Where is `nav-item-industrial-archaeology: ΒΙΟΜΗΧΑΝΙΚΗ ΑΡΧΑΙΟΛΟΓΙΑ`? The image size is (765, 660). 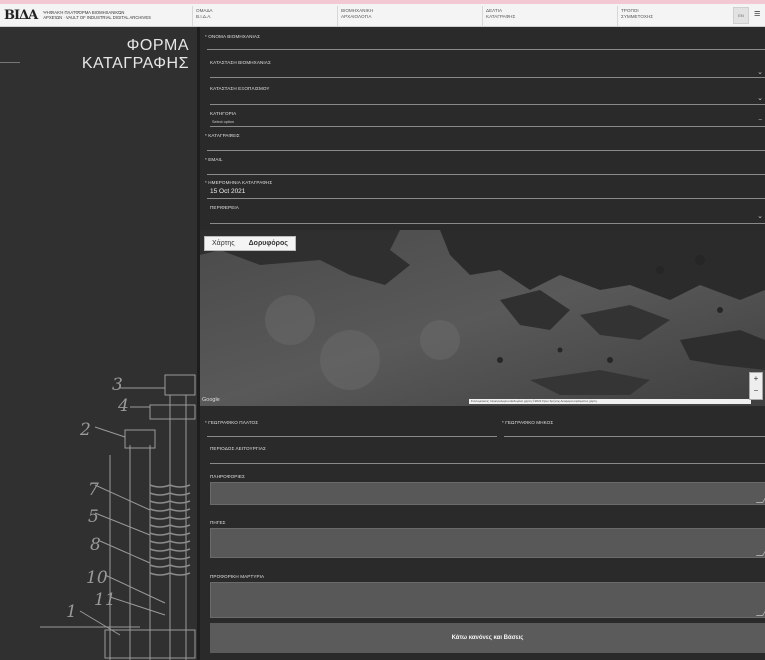 nav-item-industrial-archaeology: ΒΙΟΜΗΧΑΝΙΚΗ ΑΡΧΑΙΟΛΟΓΙΑ is located at coordinates (355, 16).